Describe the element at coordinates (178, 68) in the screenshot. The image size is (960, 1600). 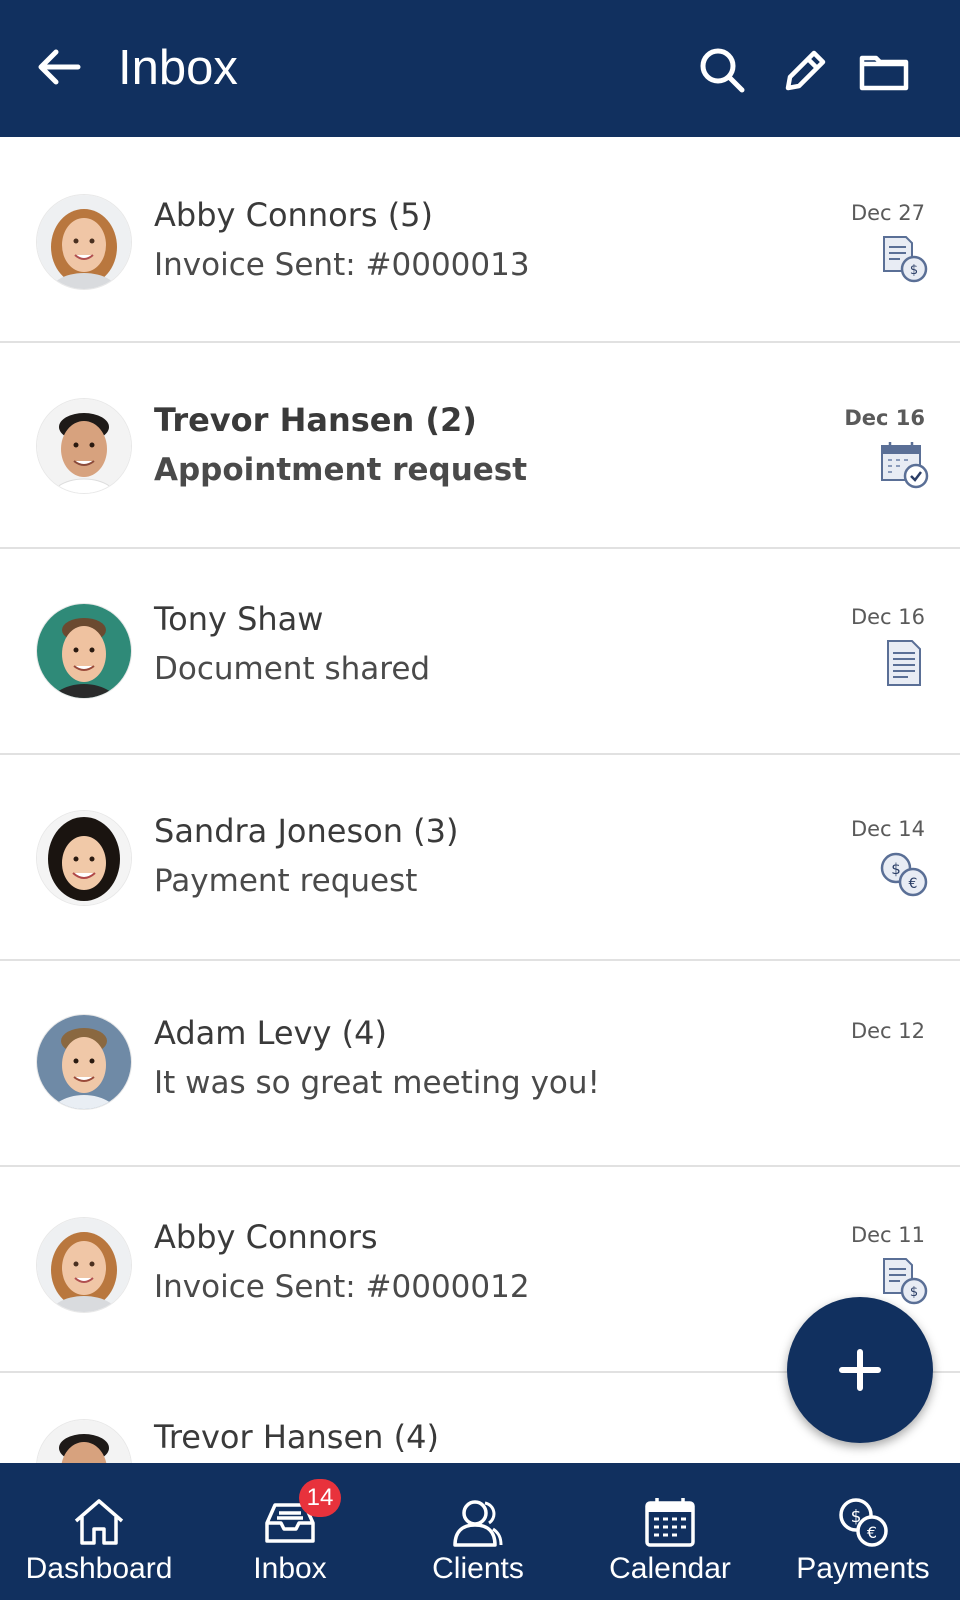
I see `page-title: Inbox` at that location.